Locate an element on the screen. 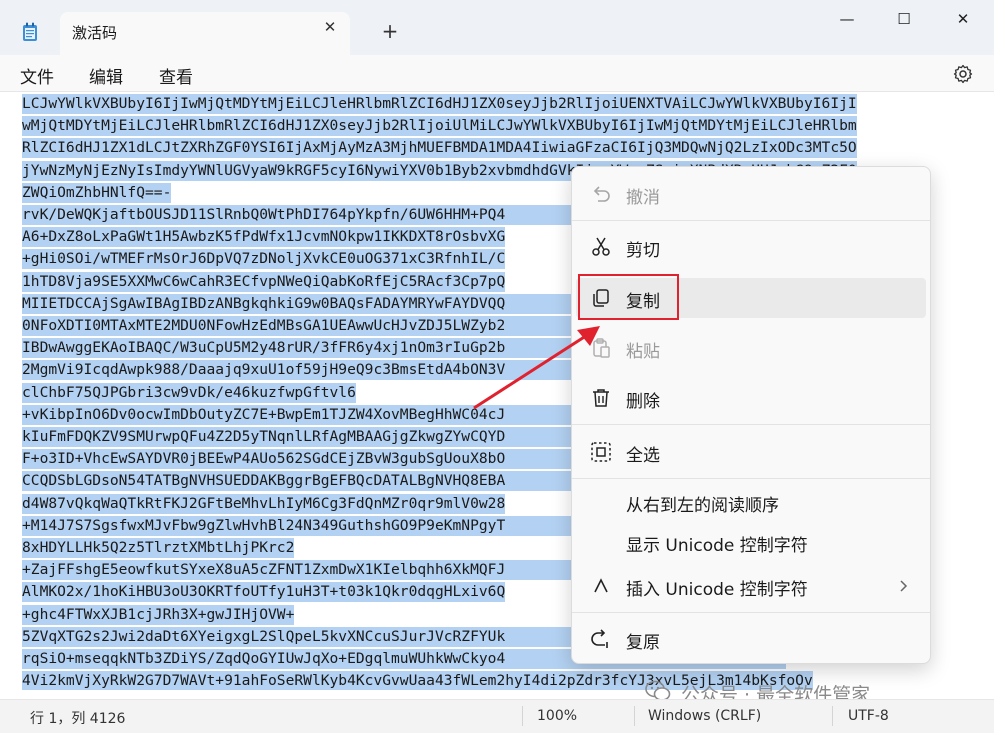 The image size is (994, 733). menu-item-insert-unicode: 插入 Unicode 控制字符 is located at coordinates (751, 586).